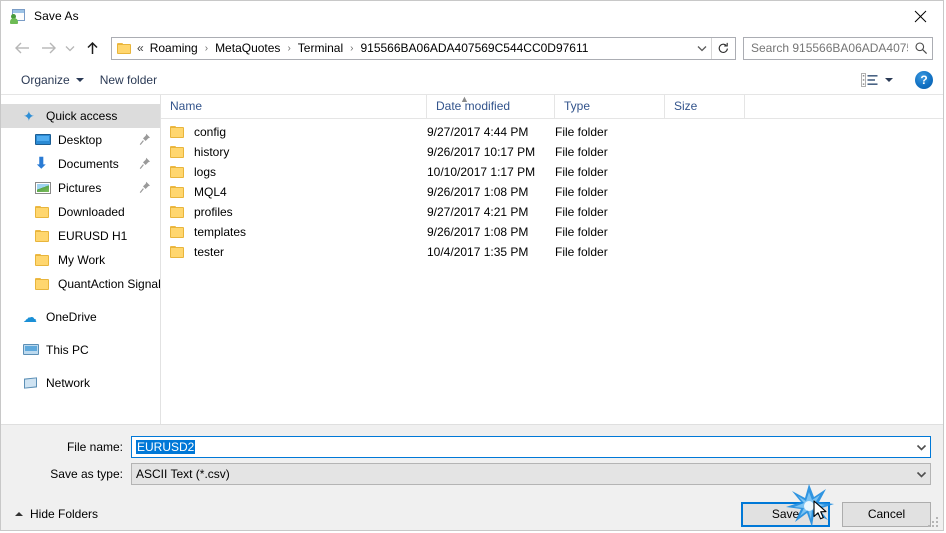 The width and height of the screenshot is (946, 533). What do you see at coordinates (56, 16) in the screenshot?
I see `window-title: Save As` at bounding box center [56, 16].